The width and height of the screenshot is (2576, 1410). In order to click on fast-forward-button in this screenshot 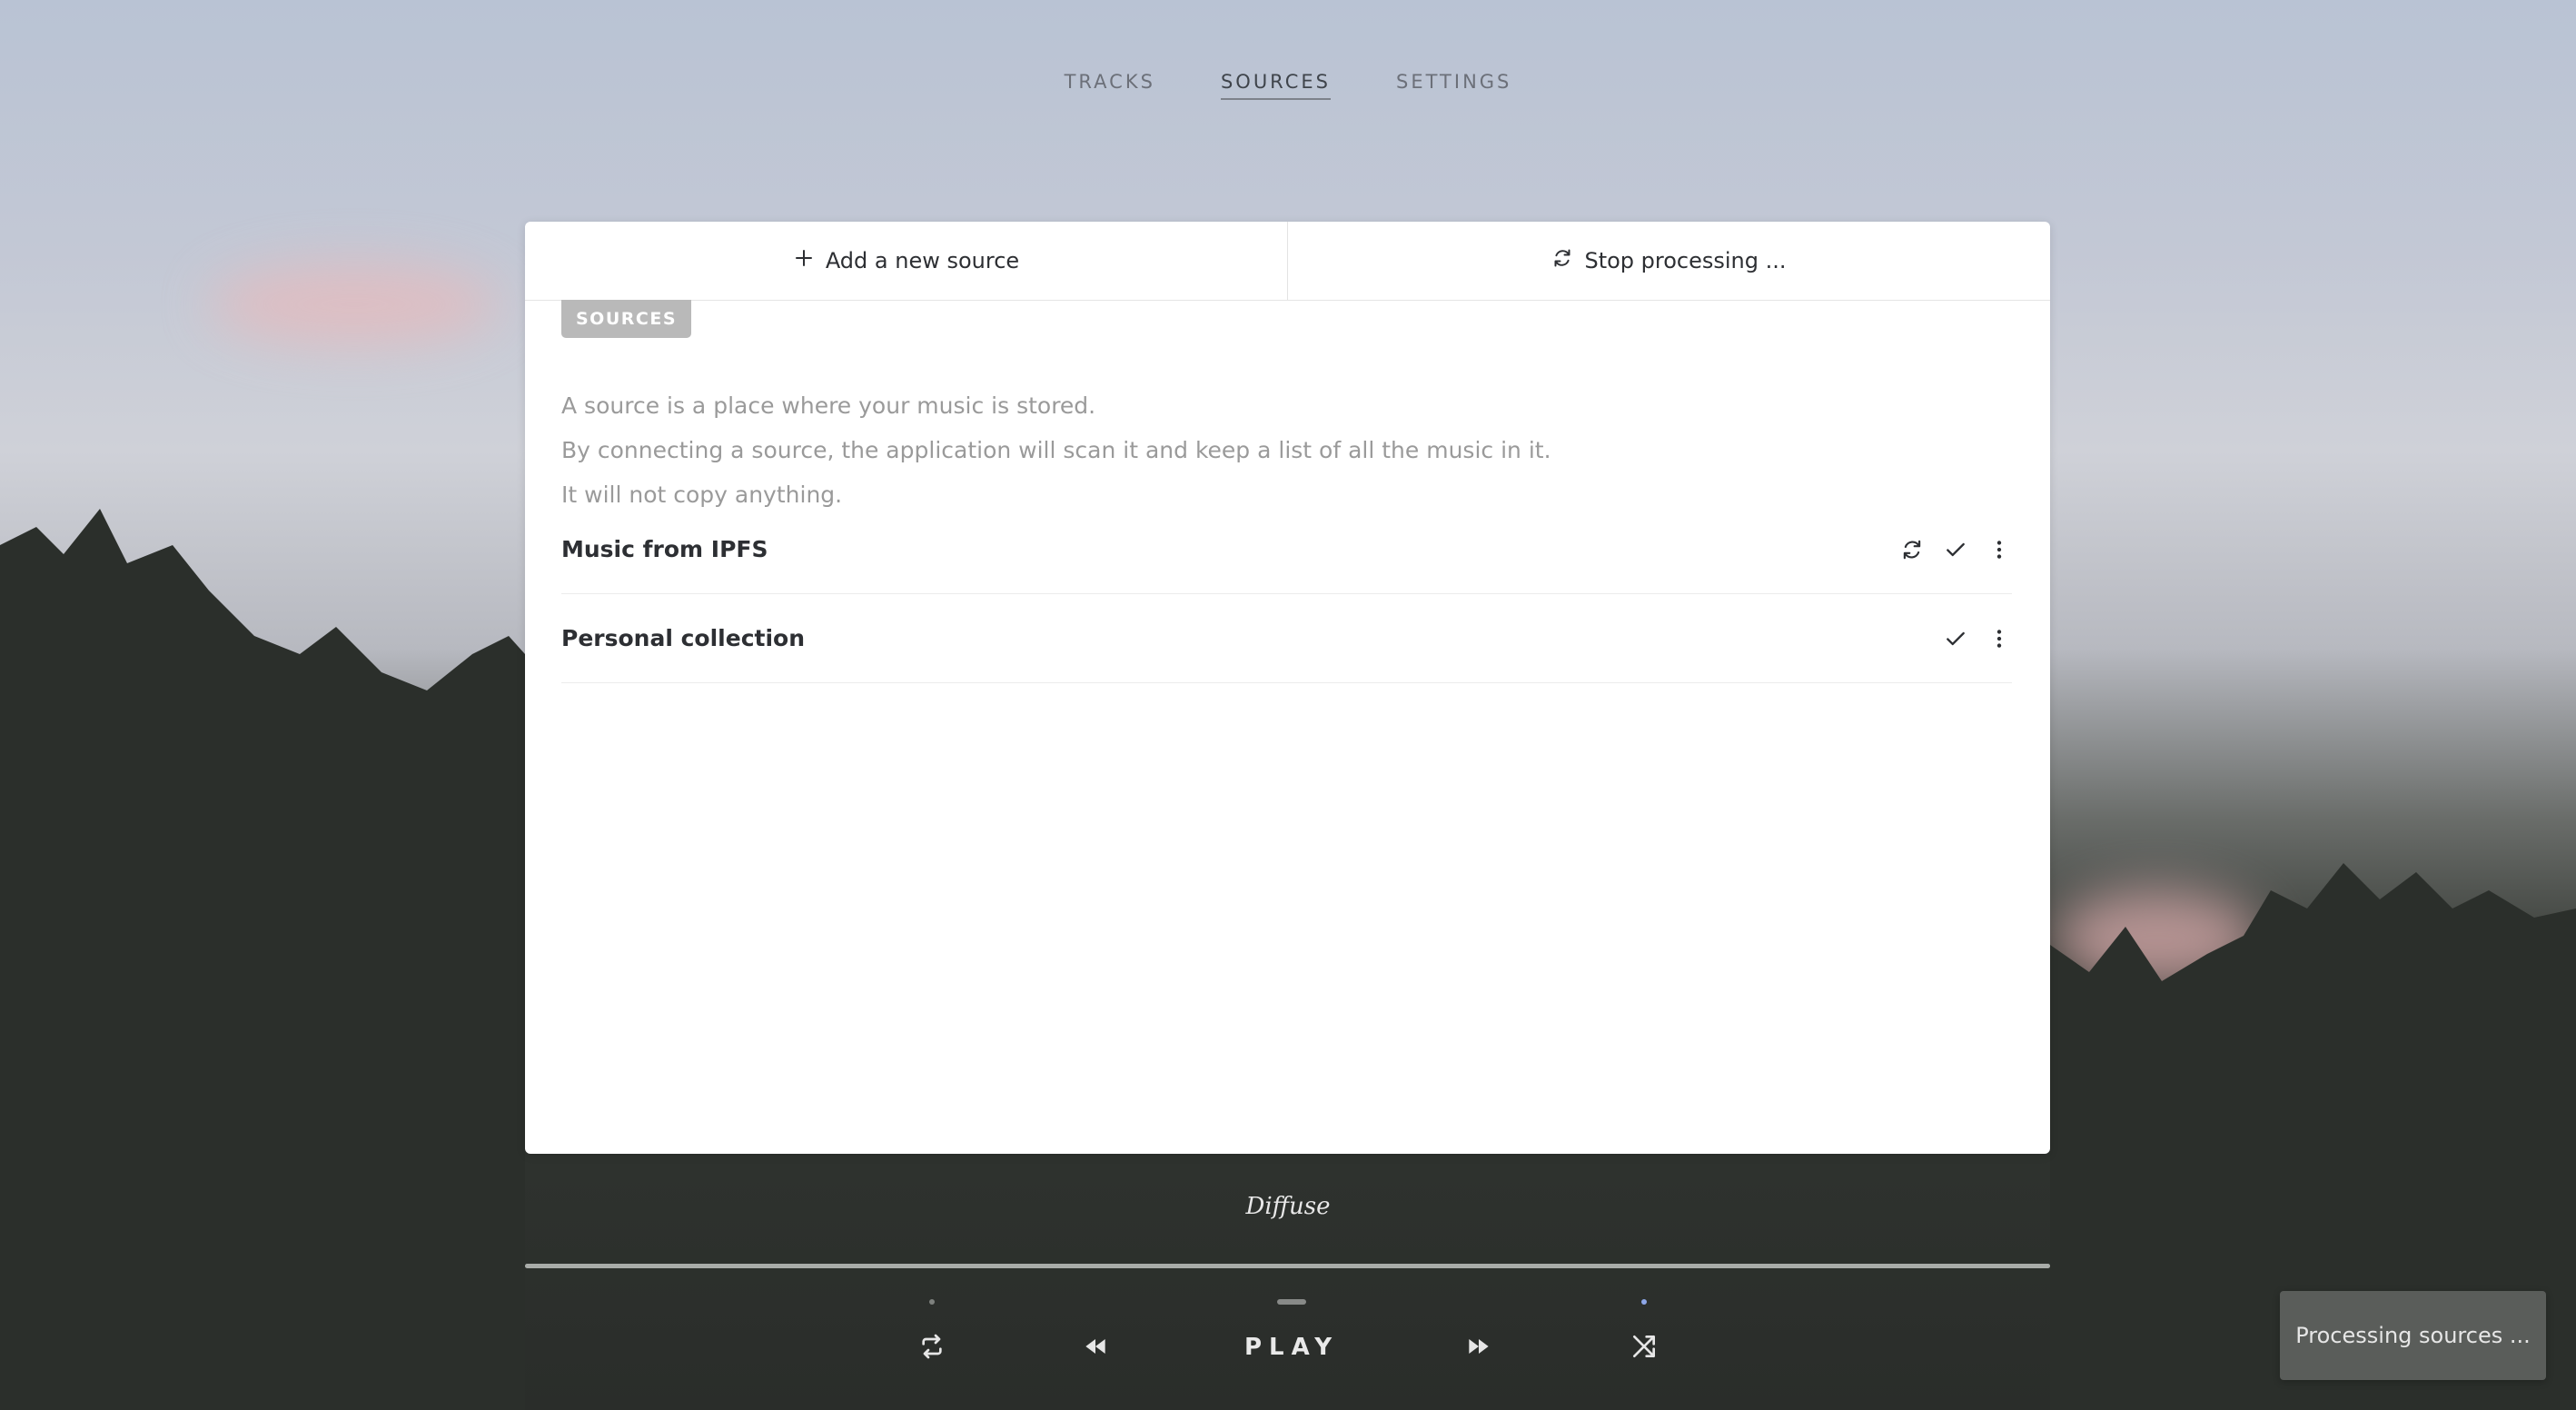, I will do `click(1478, 1348)`.